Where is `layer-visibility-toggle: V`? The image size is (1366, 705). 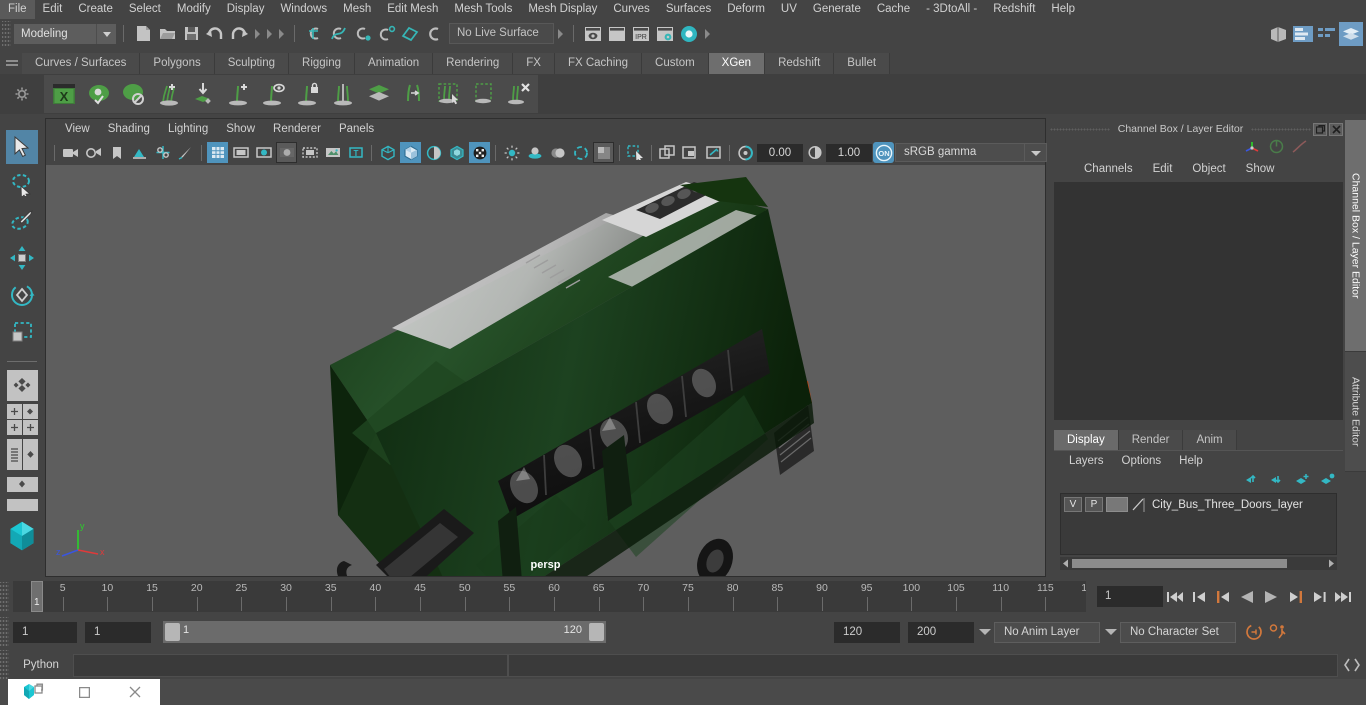 layer-visibility-toggle: V is located at coordinates (1073, 504).